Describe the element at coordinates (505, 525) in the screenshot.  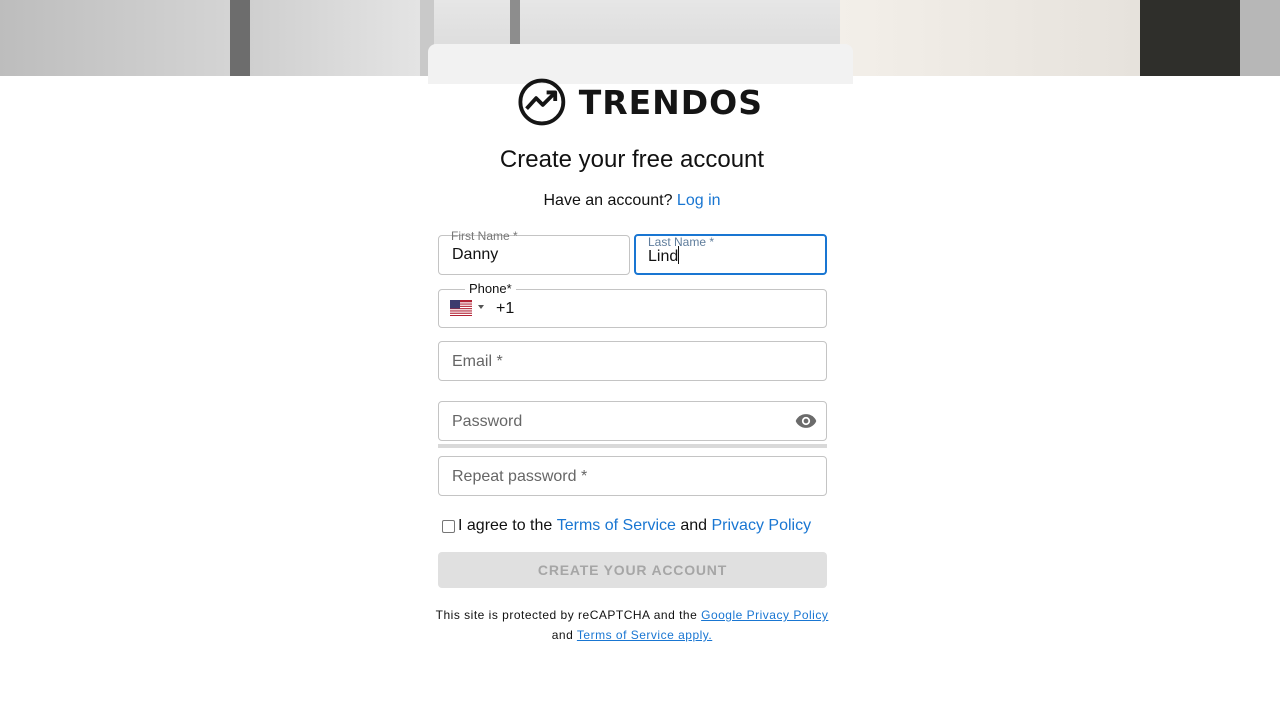
I see `agree-text: I agree to the` at that location.